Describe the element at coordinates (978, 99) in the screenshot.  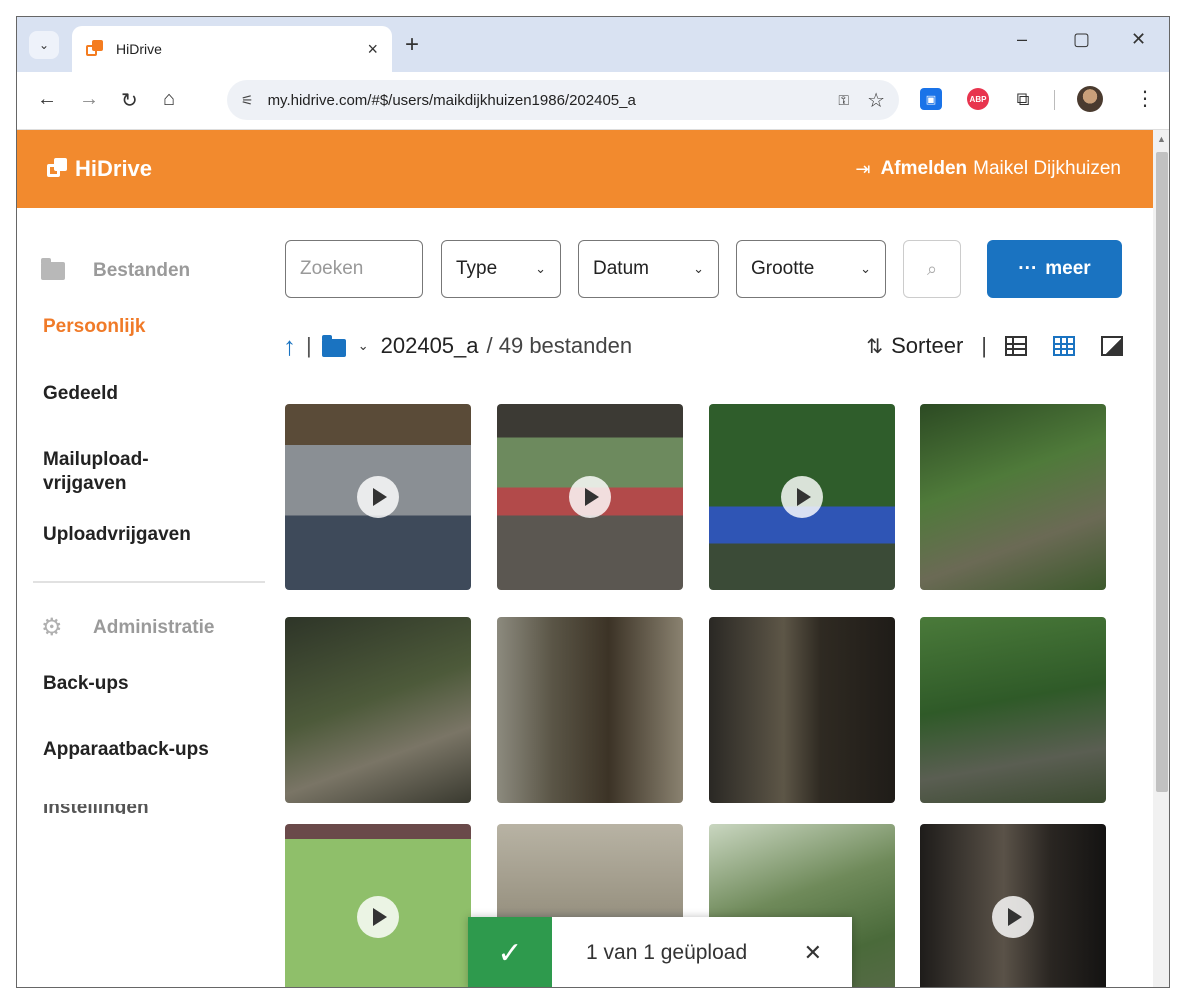
I see `adblock-plus-icon: ABP` at that location.